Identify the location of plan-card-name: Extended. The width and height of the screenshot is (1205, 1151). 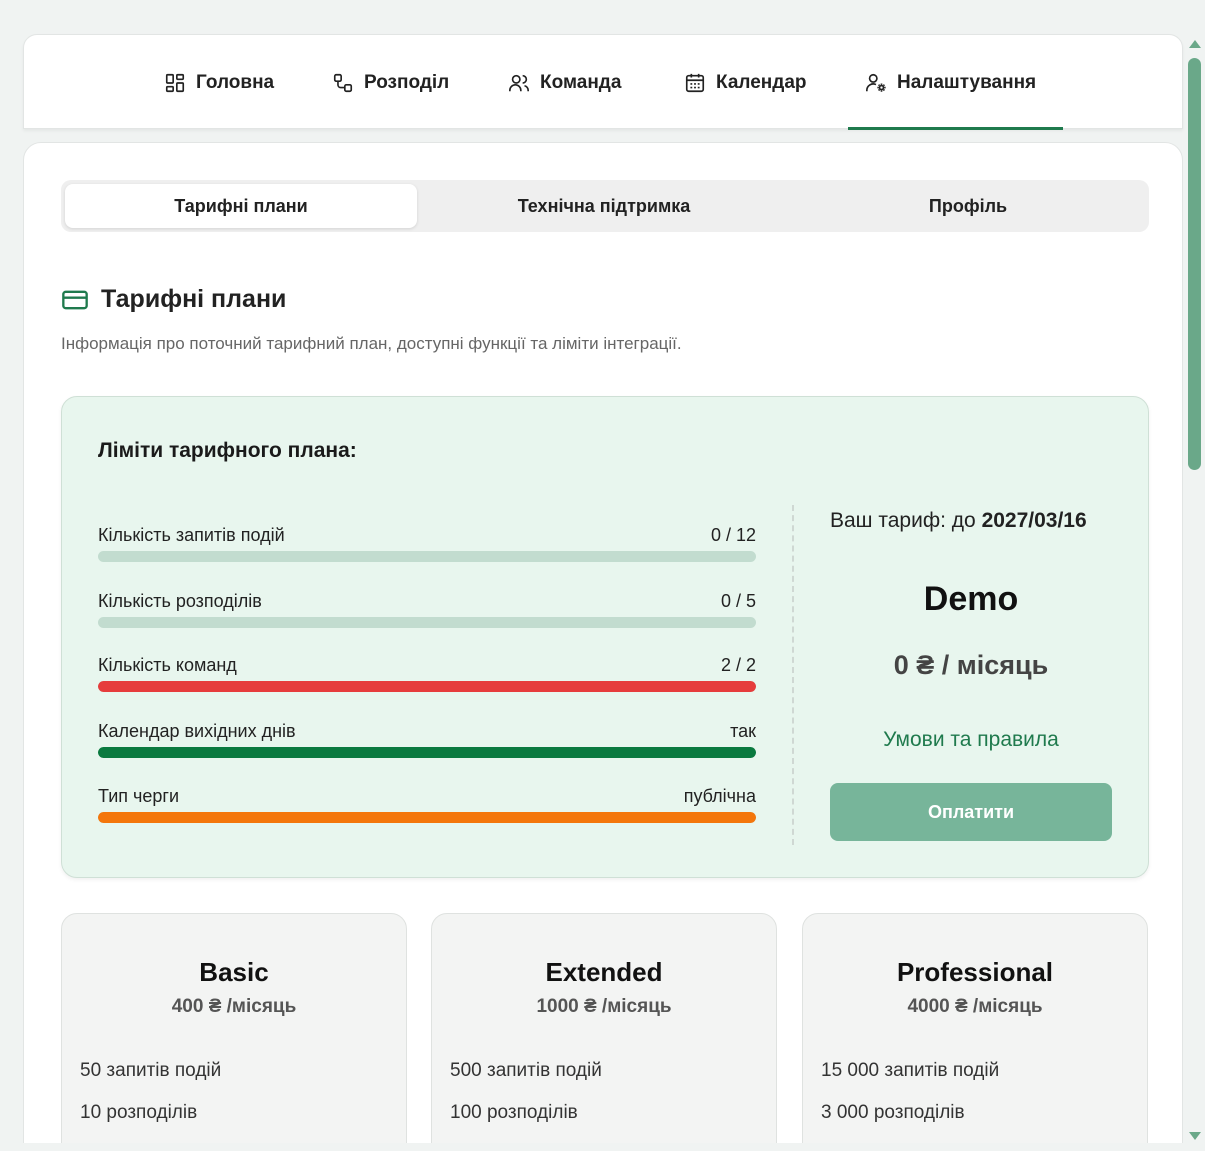
(604, 972).